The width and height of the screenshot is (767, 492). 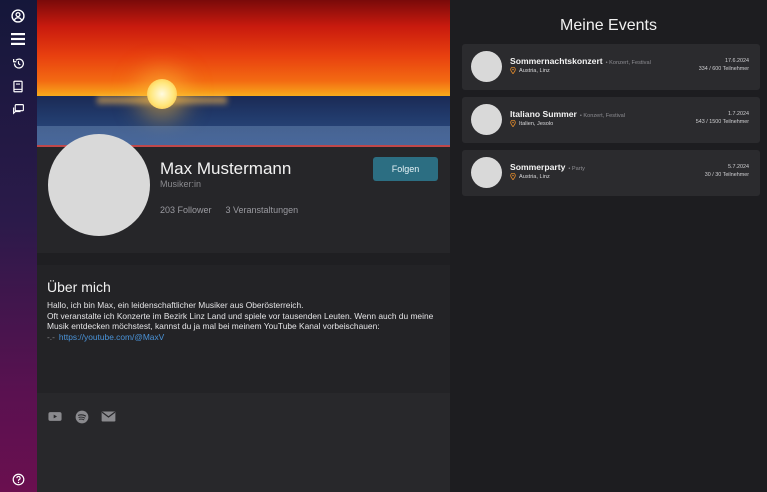 I want to click on spotify-icon, so click(x=81, y=416).